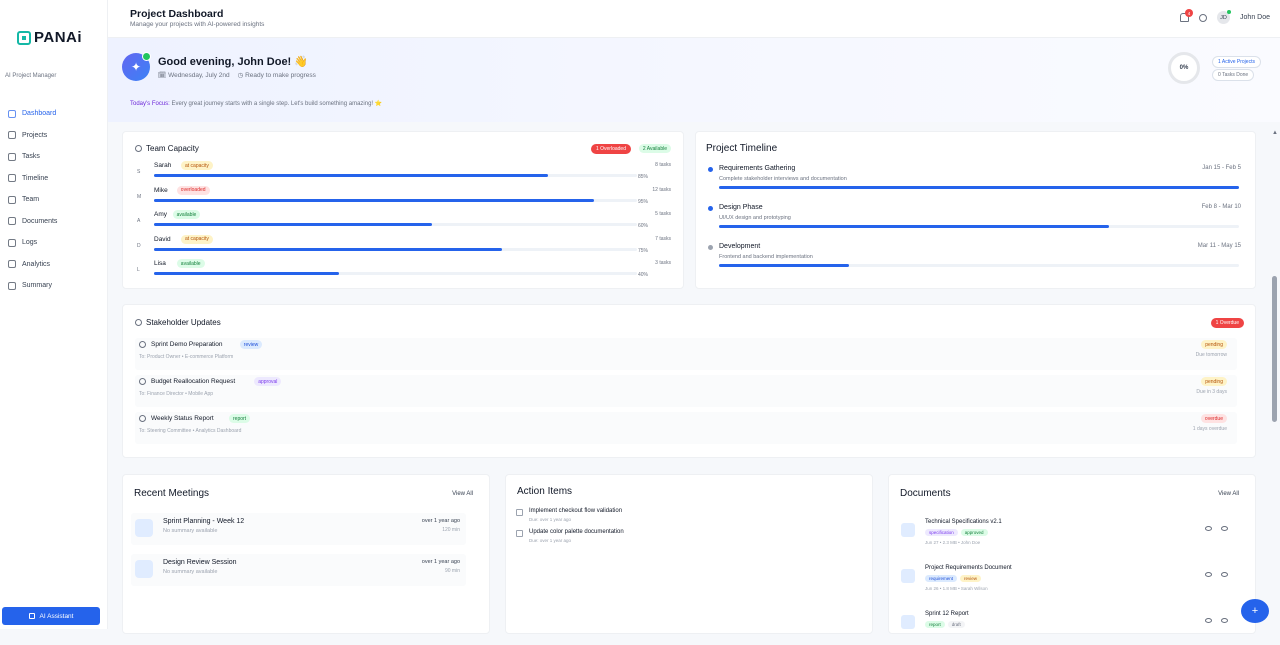 The width and height of the screenshot is (1280, 645). Describe the element at coordinates (54, 179) in the screenshot. I see `sidebar-item-timeline: Timeline` at that location.